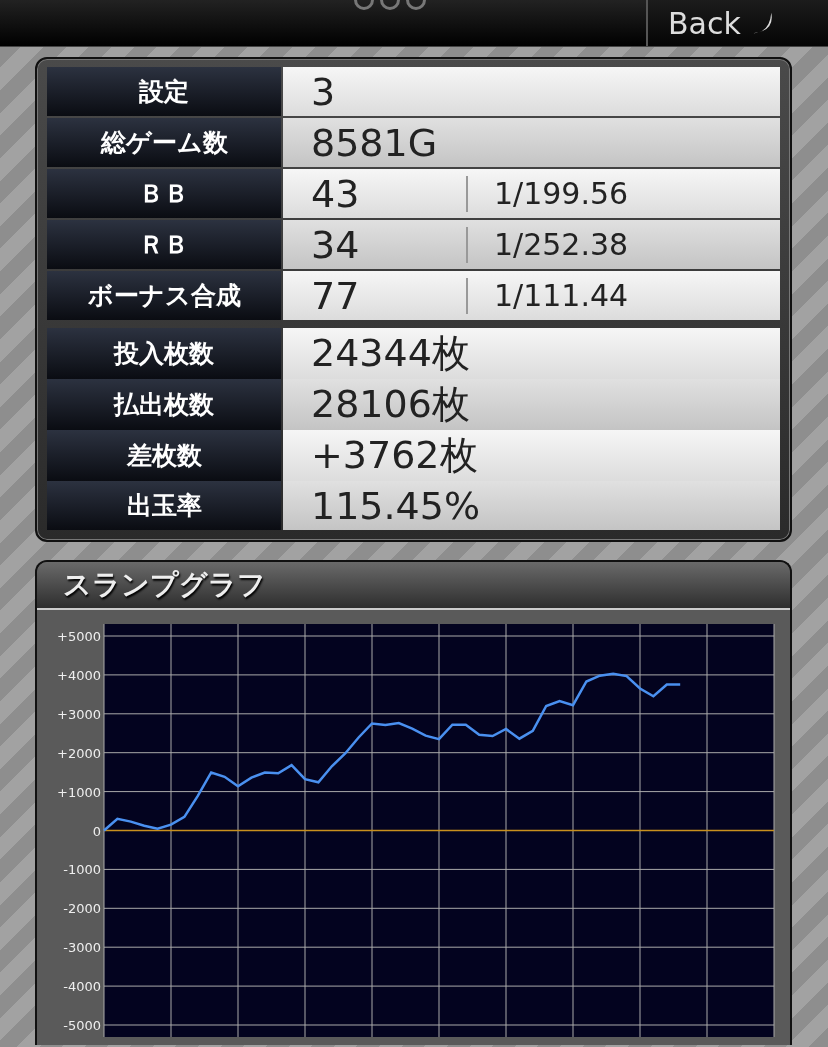 The image size is (828, 1047). What do you see at coordinates (547, 193) in the screenshot?
I see `rate-text: 1/199.56` at bounding box center [547, 193].